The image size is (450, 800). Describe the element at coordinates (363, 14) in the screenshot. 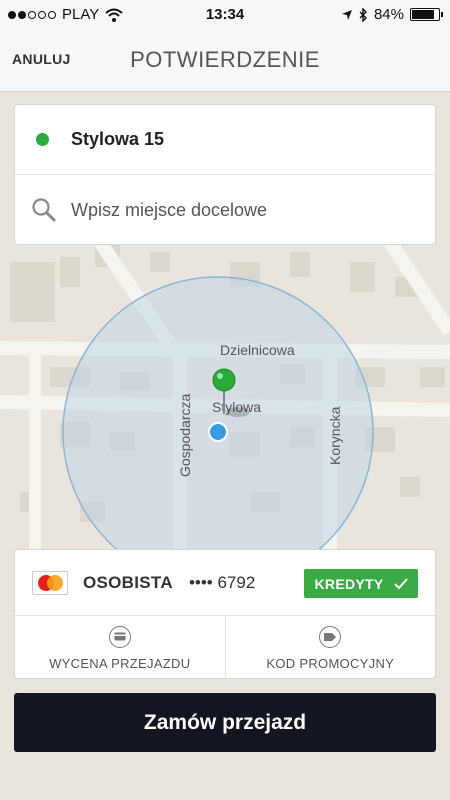

I see `bluetooth-icon` at that location.